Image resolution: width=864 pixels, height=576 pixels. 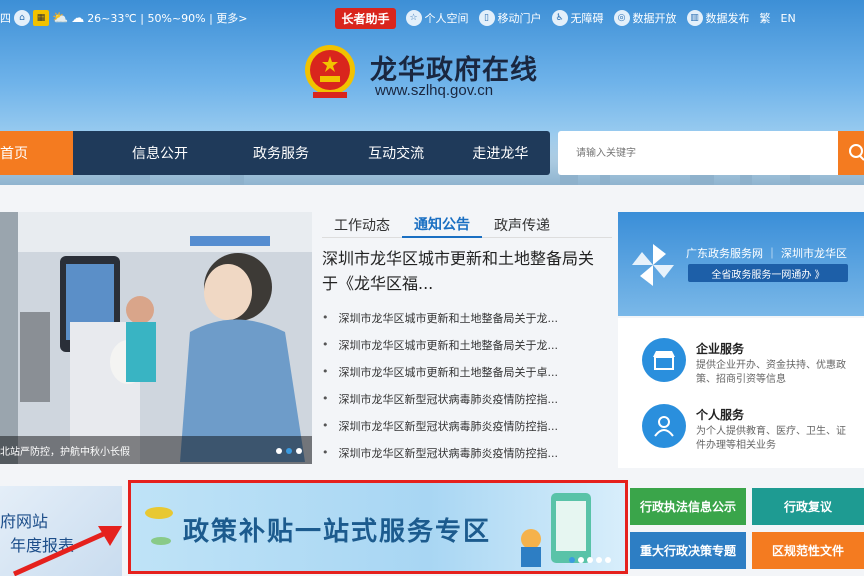 What do you see at coordinates (664, 360) in the screenshot?
I see `shop-icon` at bounding box center [664, 360].